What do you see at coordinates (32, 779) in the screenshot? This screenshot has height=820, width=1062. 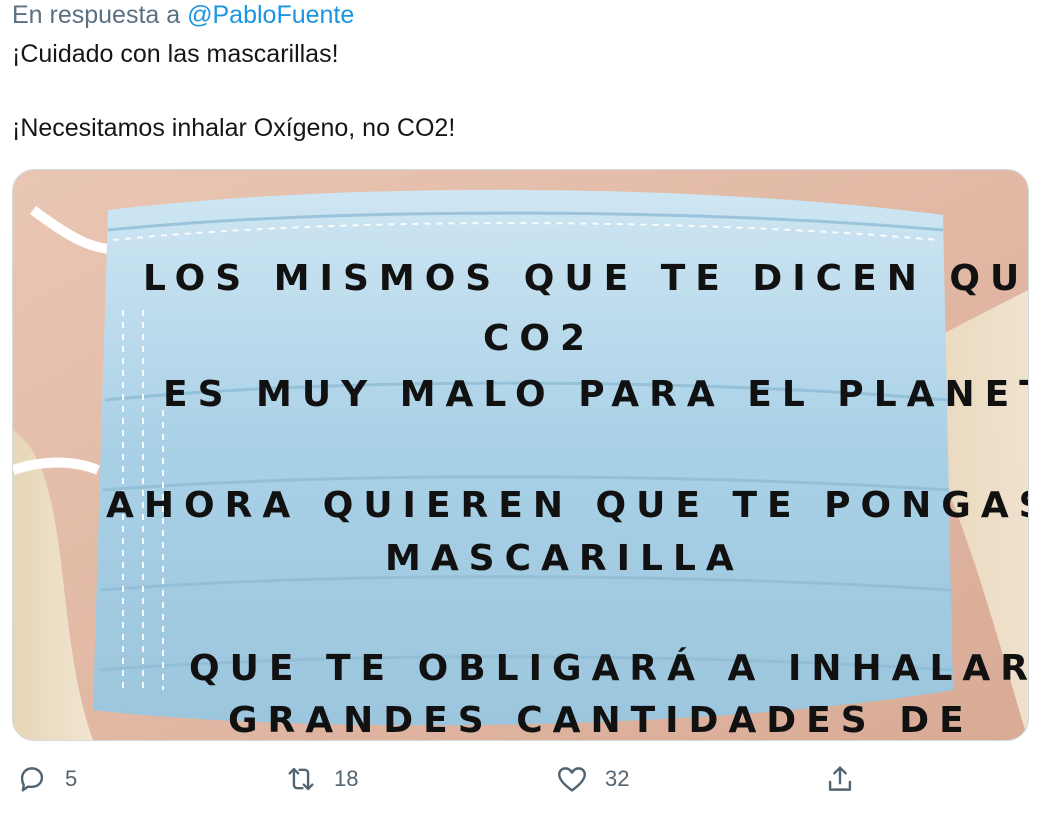 I see `reply-icon` at bounding box center [32, 779].